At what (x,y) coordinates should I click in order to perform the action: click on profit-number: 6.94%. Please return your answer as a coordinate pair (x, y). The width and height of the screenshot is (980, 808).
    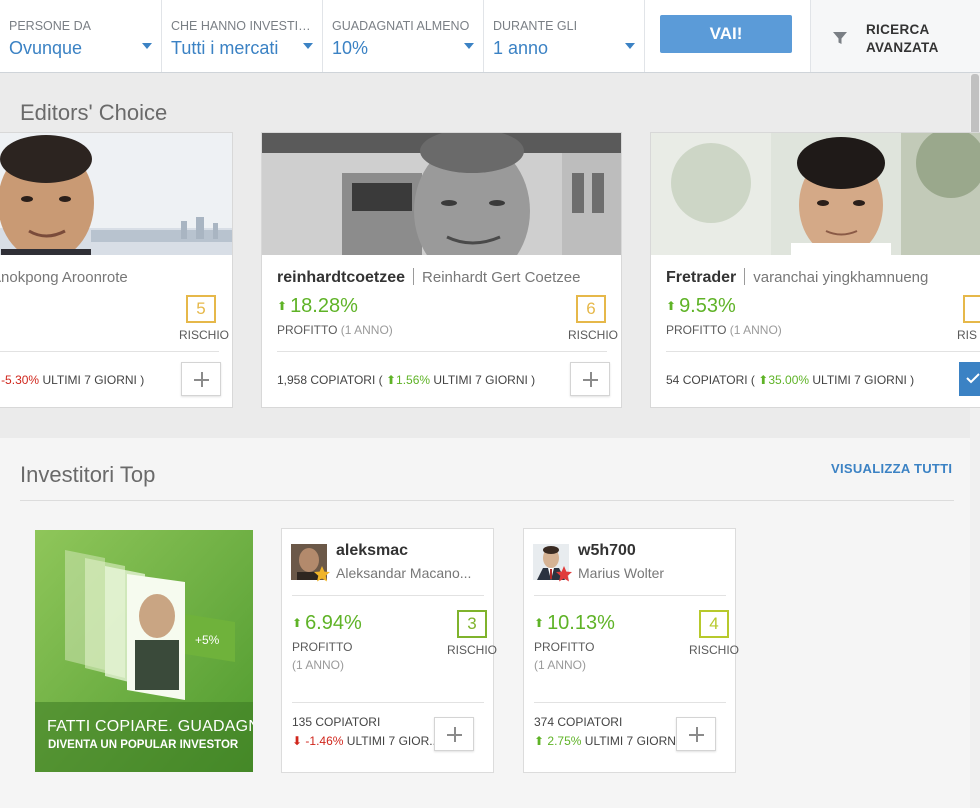
    Looking at the image, I should click on (333, 623).